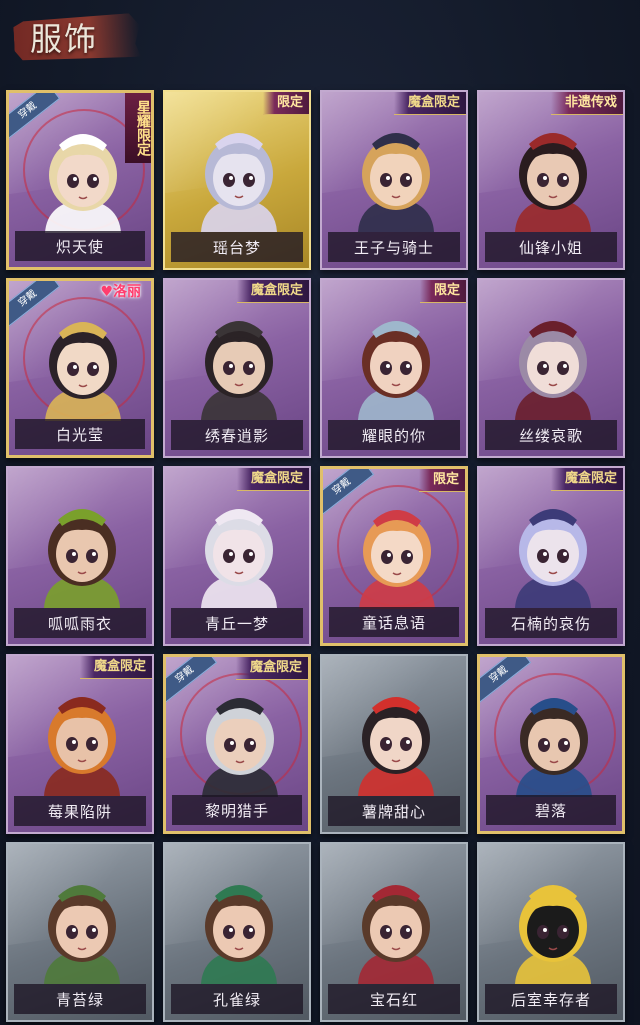 The image size is (640, 1025). I want to click on limited-badge: ♥洛丽, so click(120, 292).